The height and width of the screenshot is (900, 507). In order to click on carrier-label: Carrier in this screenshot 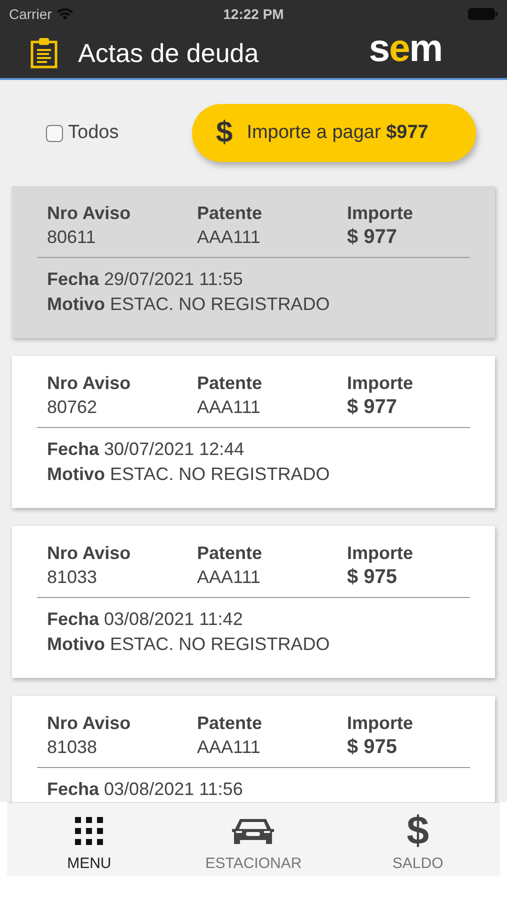, I will do `click(30, 14)`.